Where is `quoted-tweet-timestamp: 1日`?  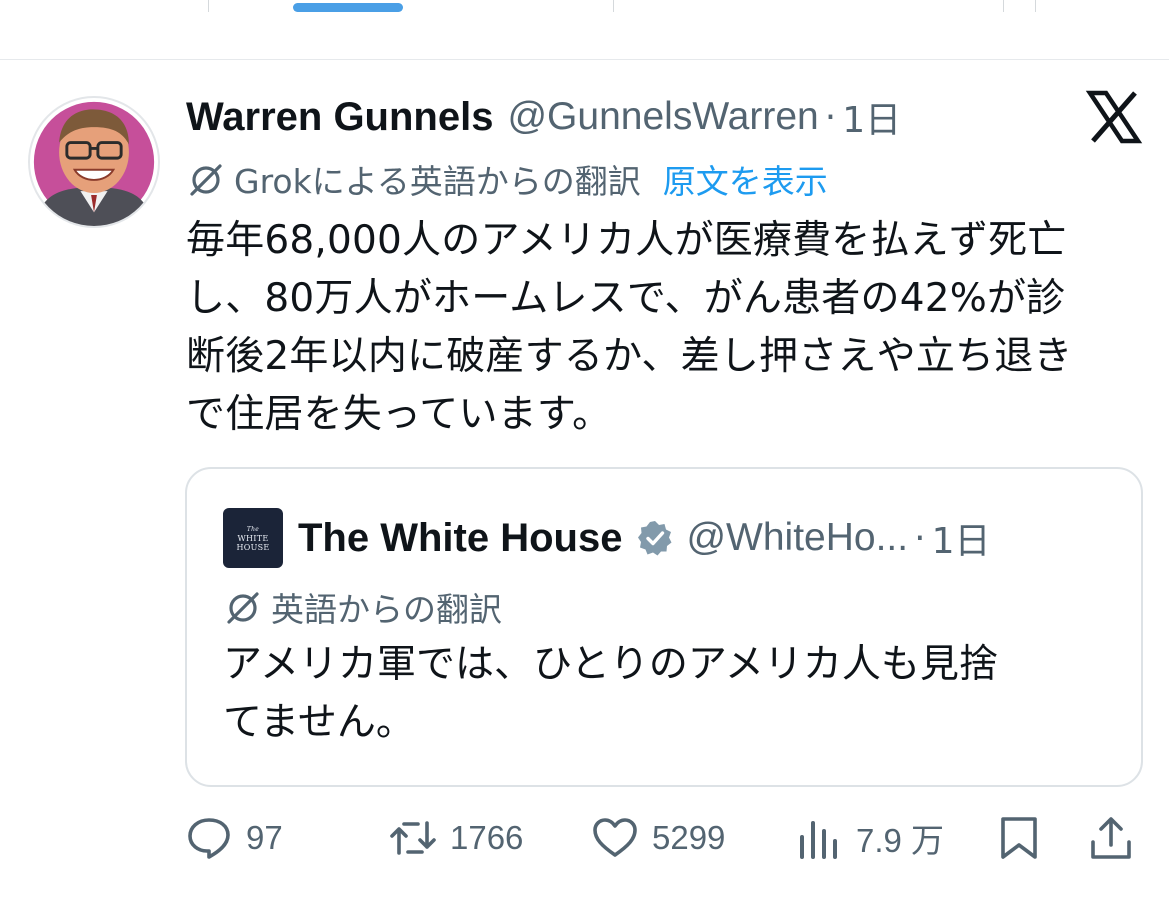 quoted-tweet-timestamp: 1日 is located at coordinates (961, 538).